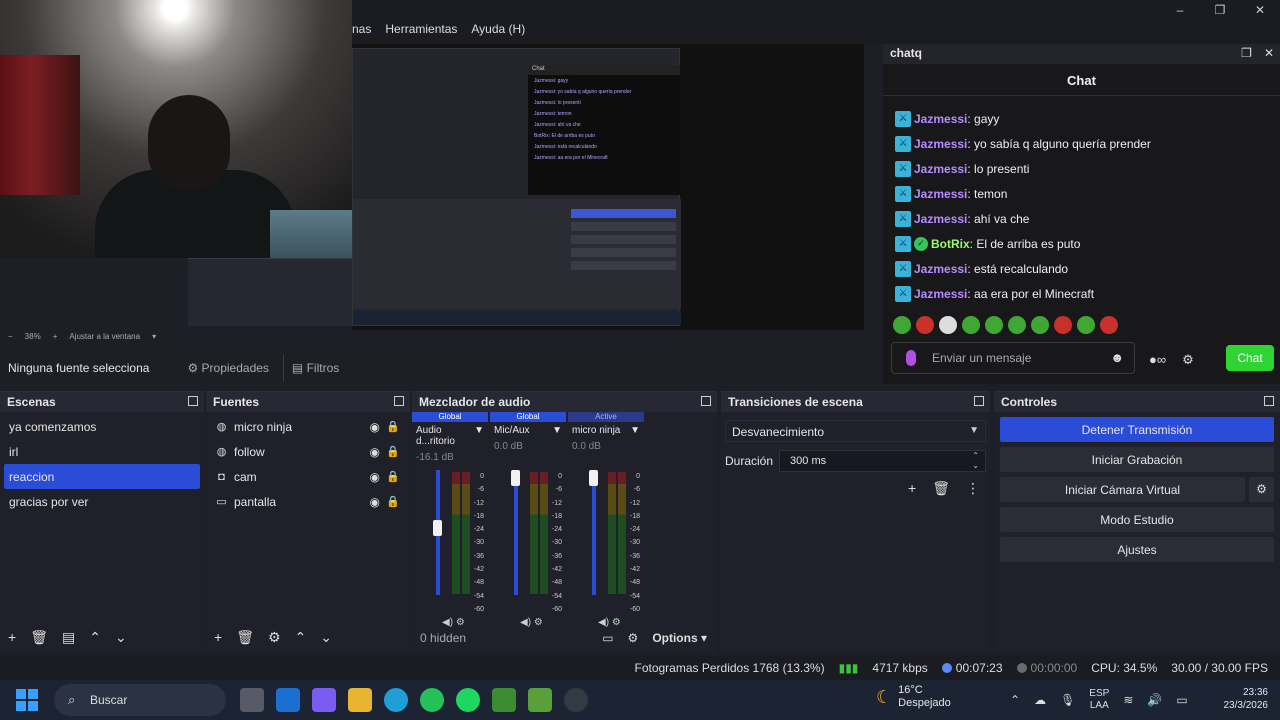 The image size is (1280, 720). I want to click on language-indicator: ESP LAA, so click(1099, 700).